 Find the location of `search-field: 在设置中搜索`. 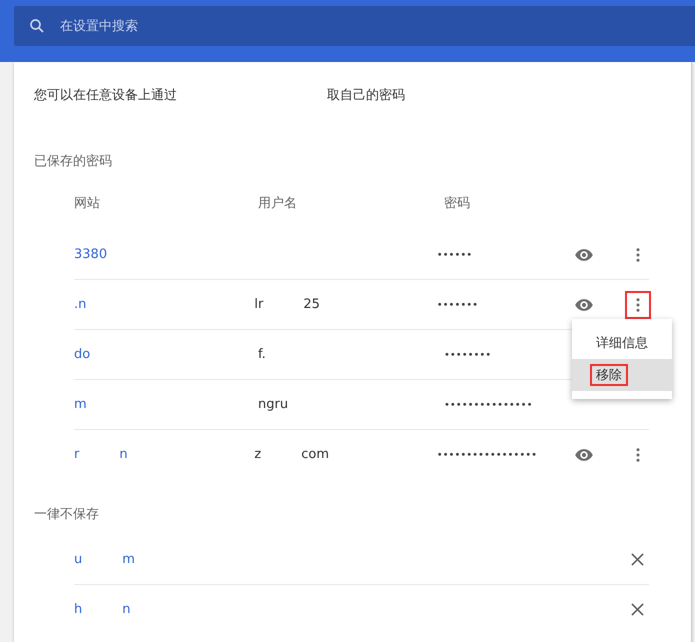

search-field: 在设置中搜索 is located at coordinates (354, 26).